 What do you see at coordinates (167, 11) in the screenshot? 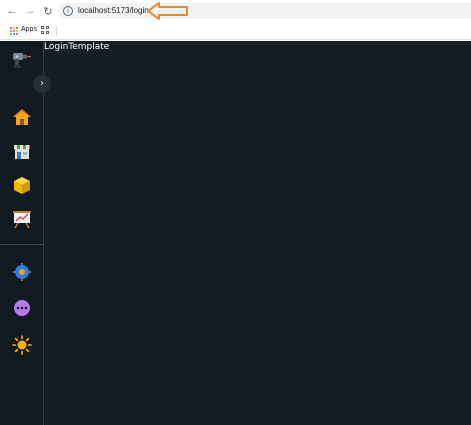
I see `annotation-arrow-icon` at bounding box center [167, 11].